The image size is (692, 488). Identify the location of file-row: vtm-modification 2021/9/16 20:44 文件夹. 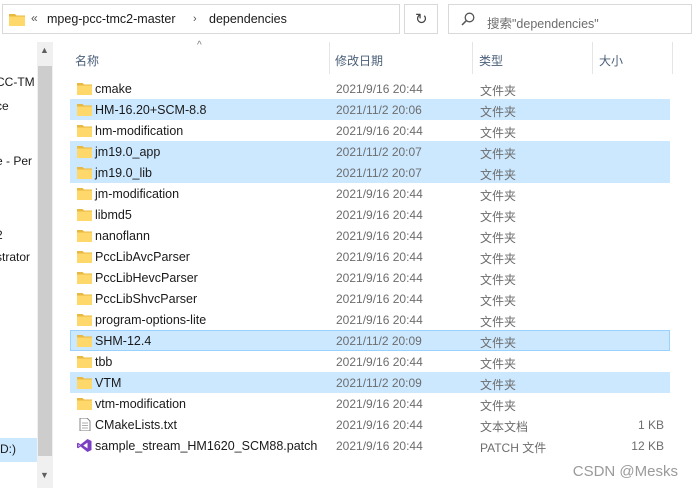
(370, 403).